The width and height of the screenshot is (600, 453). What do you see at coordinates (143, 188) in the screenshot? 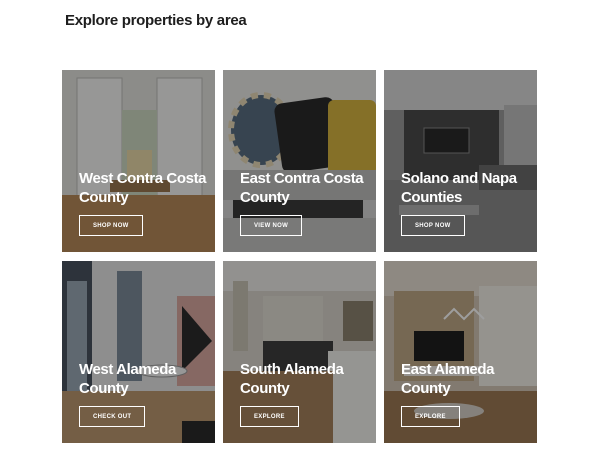
I see `card-label: West Contra Costa County` at bounding box center [143, 188].